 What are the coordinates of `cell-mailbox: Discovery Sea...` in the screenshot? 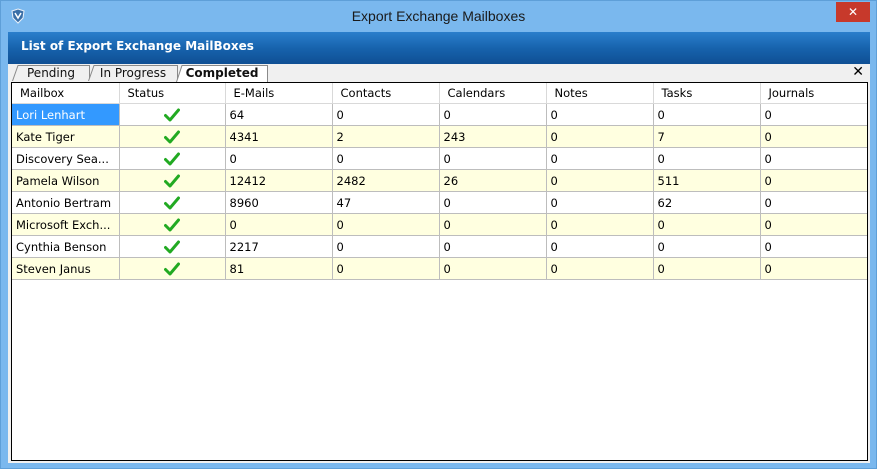 It's located at (66, 158).